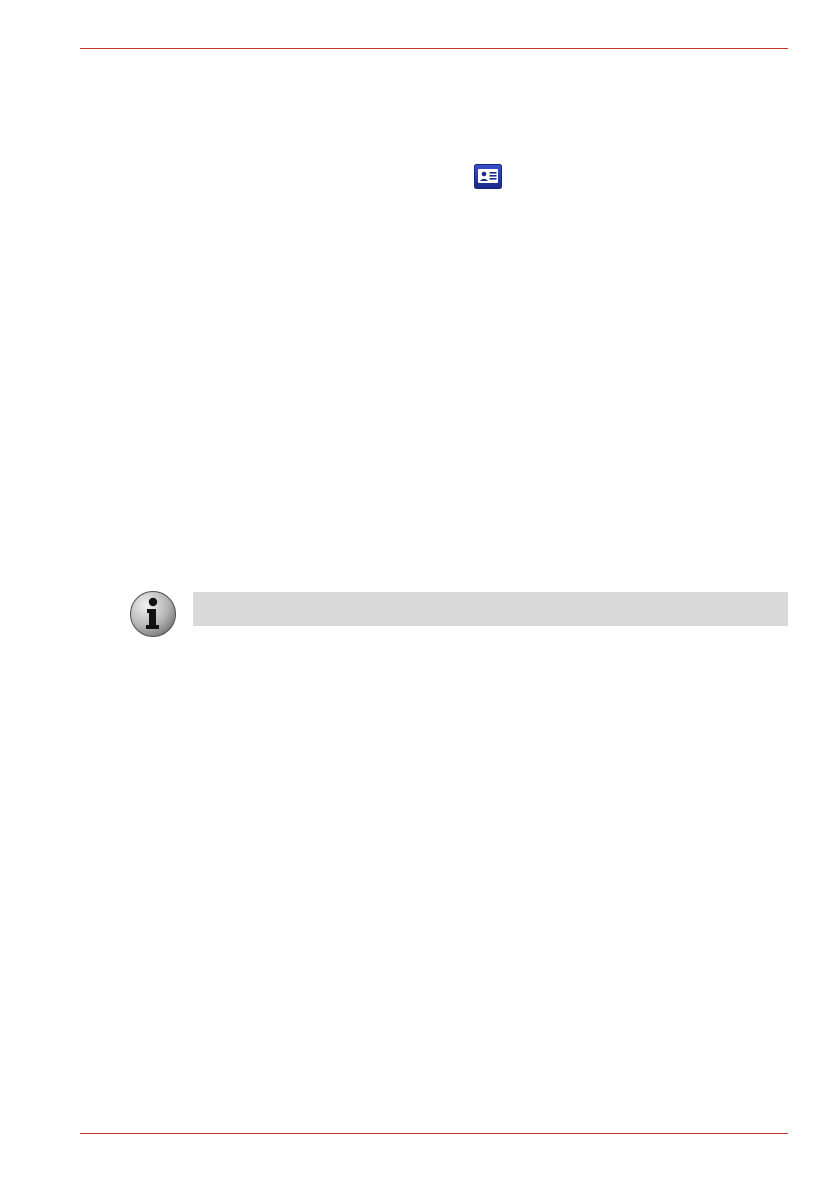  What do you see at coordinates (153, 614) in the screenshot?
I see `info-icon` at bounding box center [153, 614].